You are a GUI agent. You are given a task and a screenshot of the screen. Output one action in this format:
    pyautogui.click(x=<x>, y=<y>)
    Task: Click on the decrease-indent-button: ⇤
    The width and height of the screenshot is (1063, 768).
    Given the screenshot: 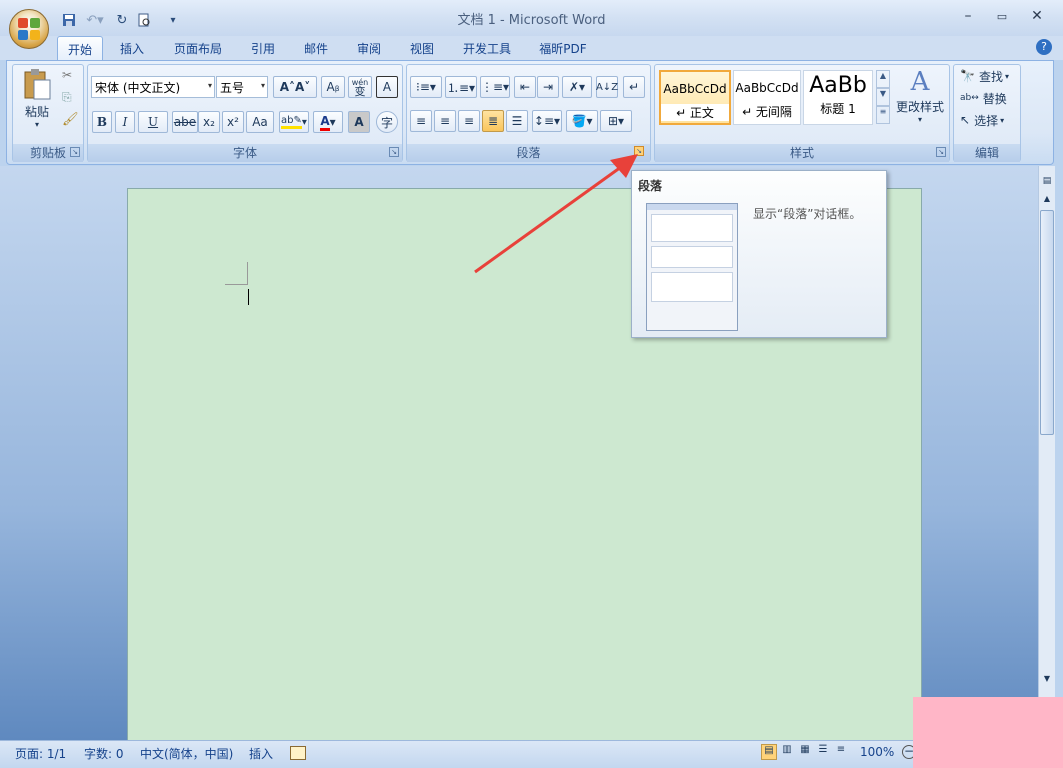 What is the action you would take?
    pyautogui.click(x=525, y=87)
    